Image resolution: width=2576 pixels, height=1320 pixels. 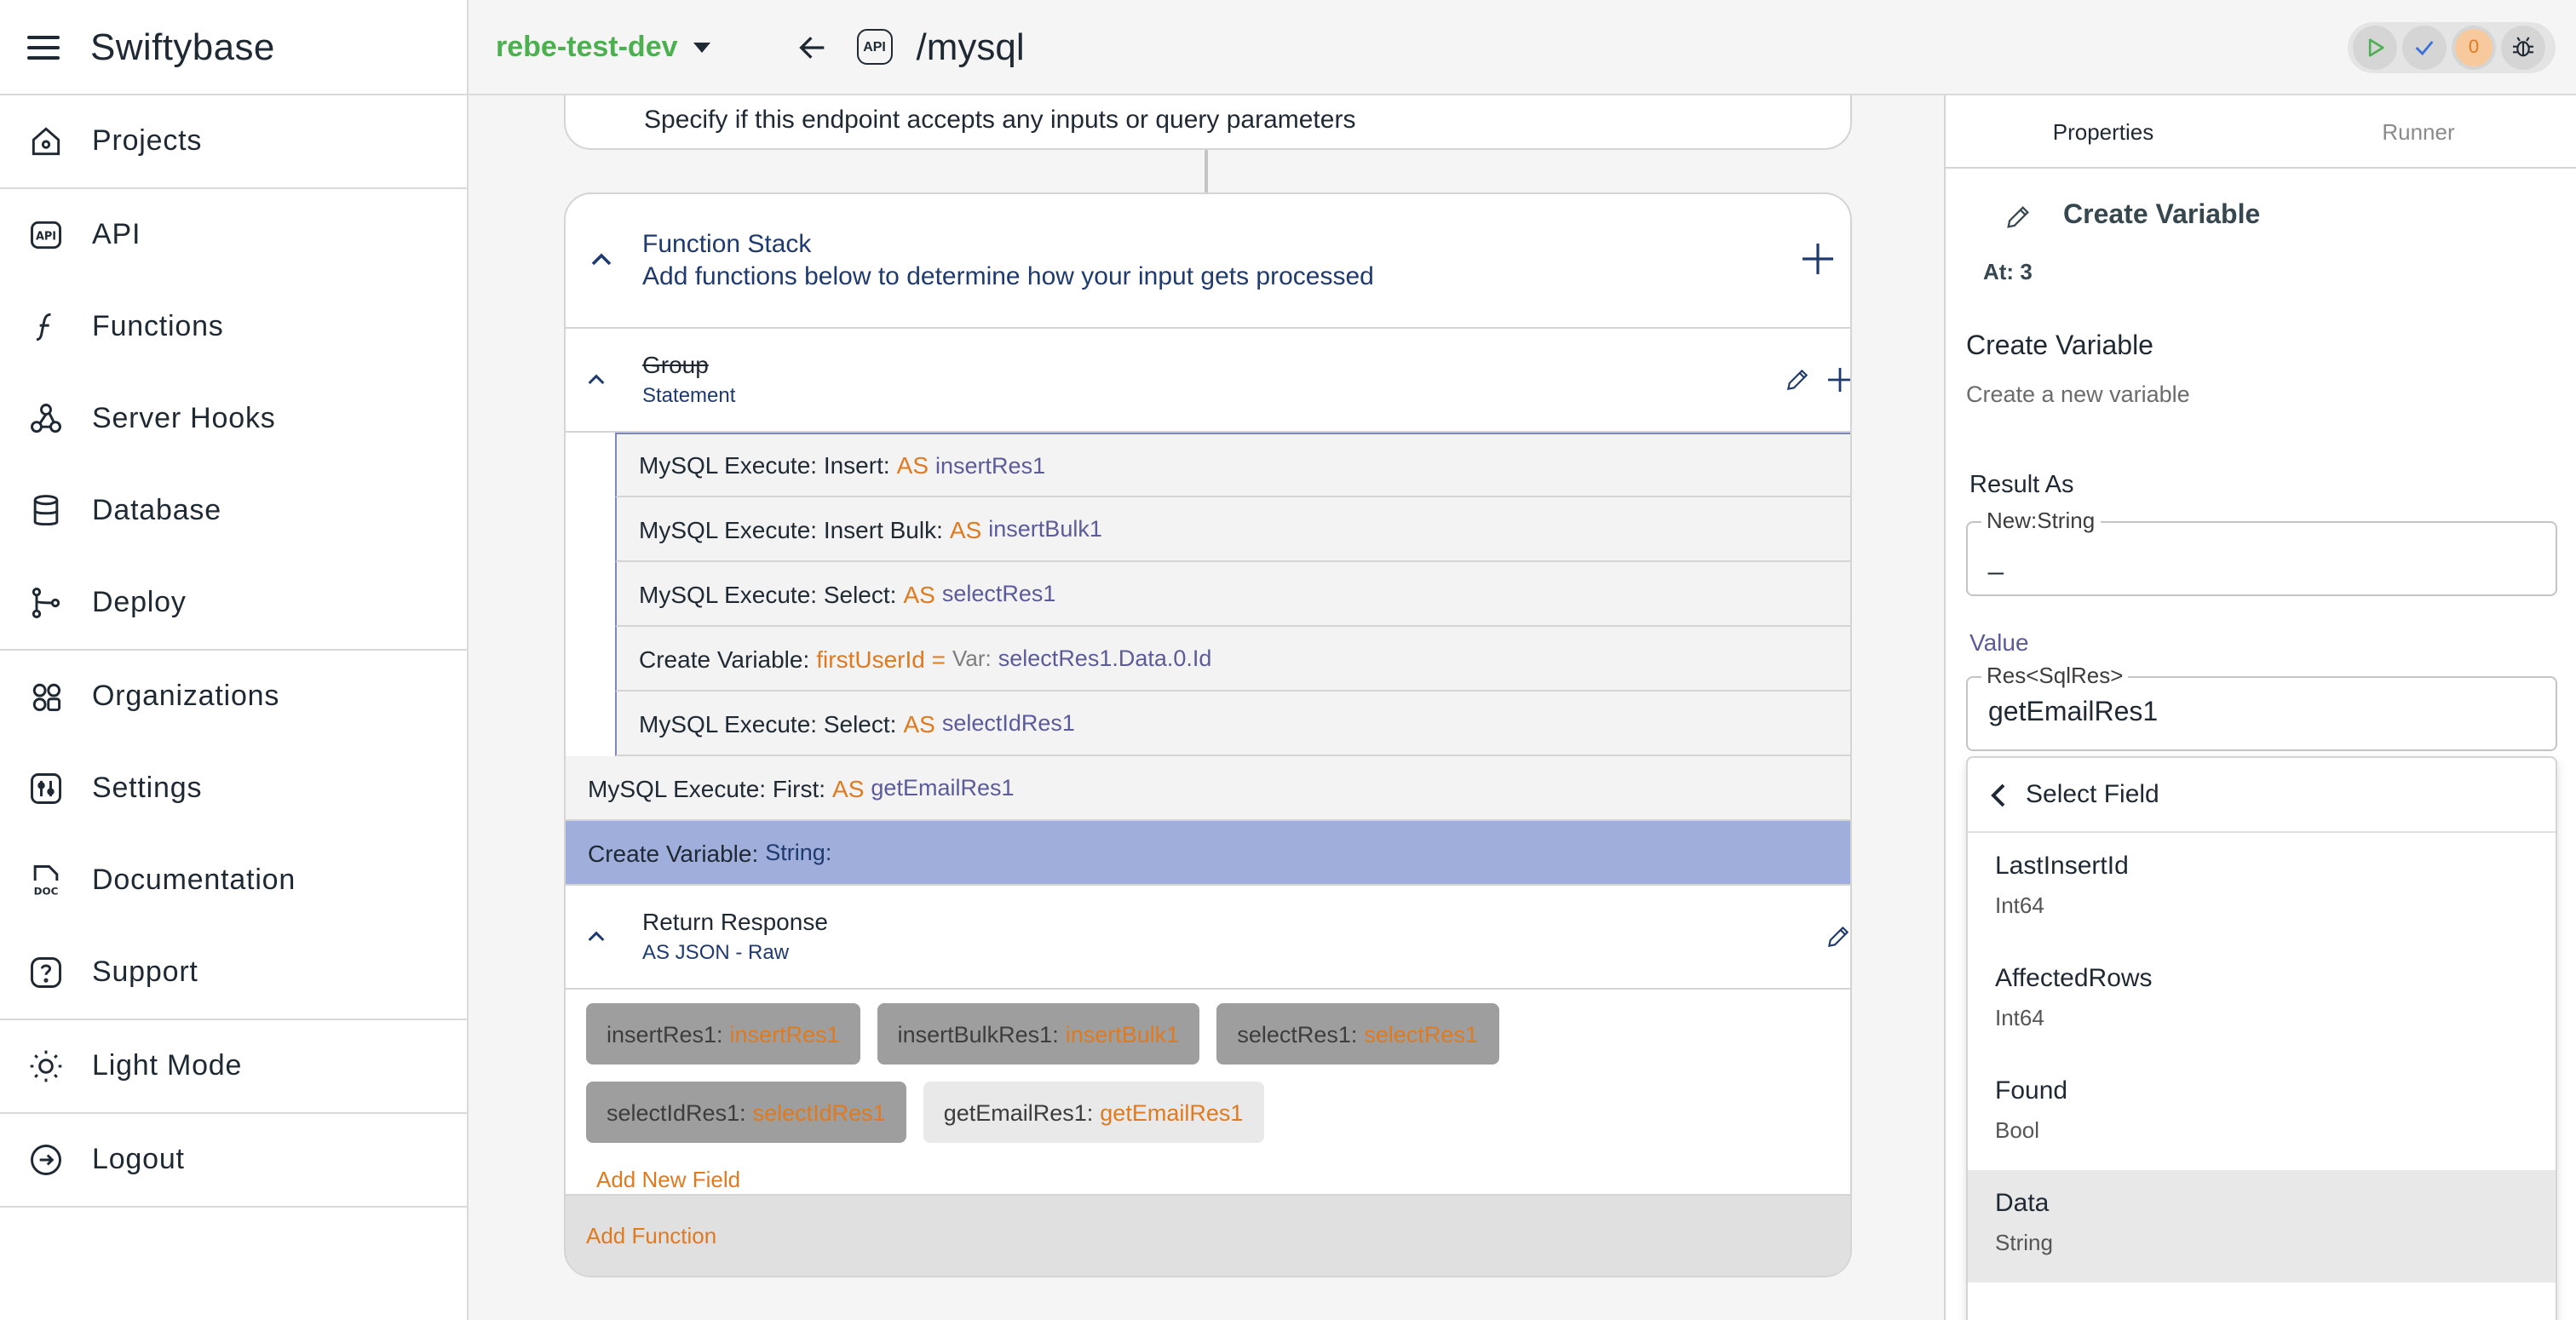 I want to click on result-as-field: New:String _, so click(x=2261, y=552).